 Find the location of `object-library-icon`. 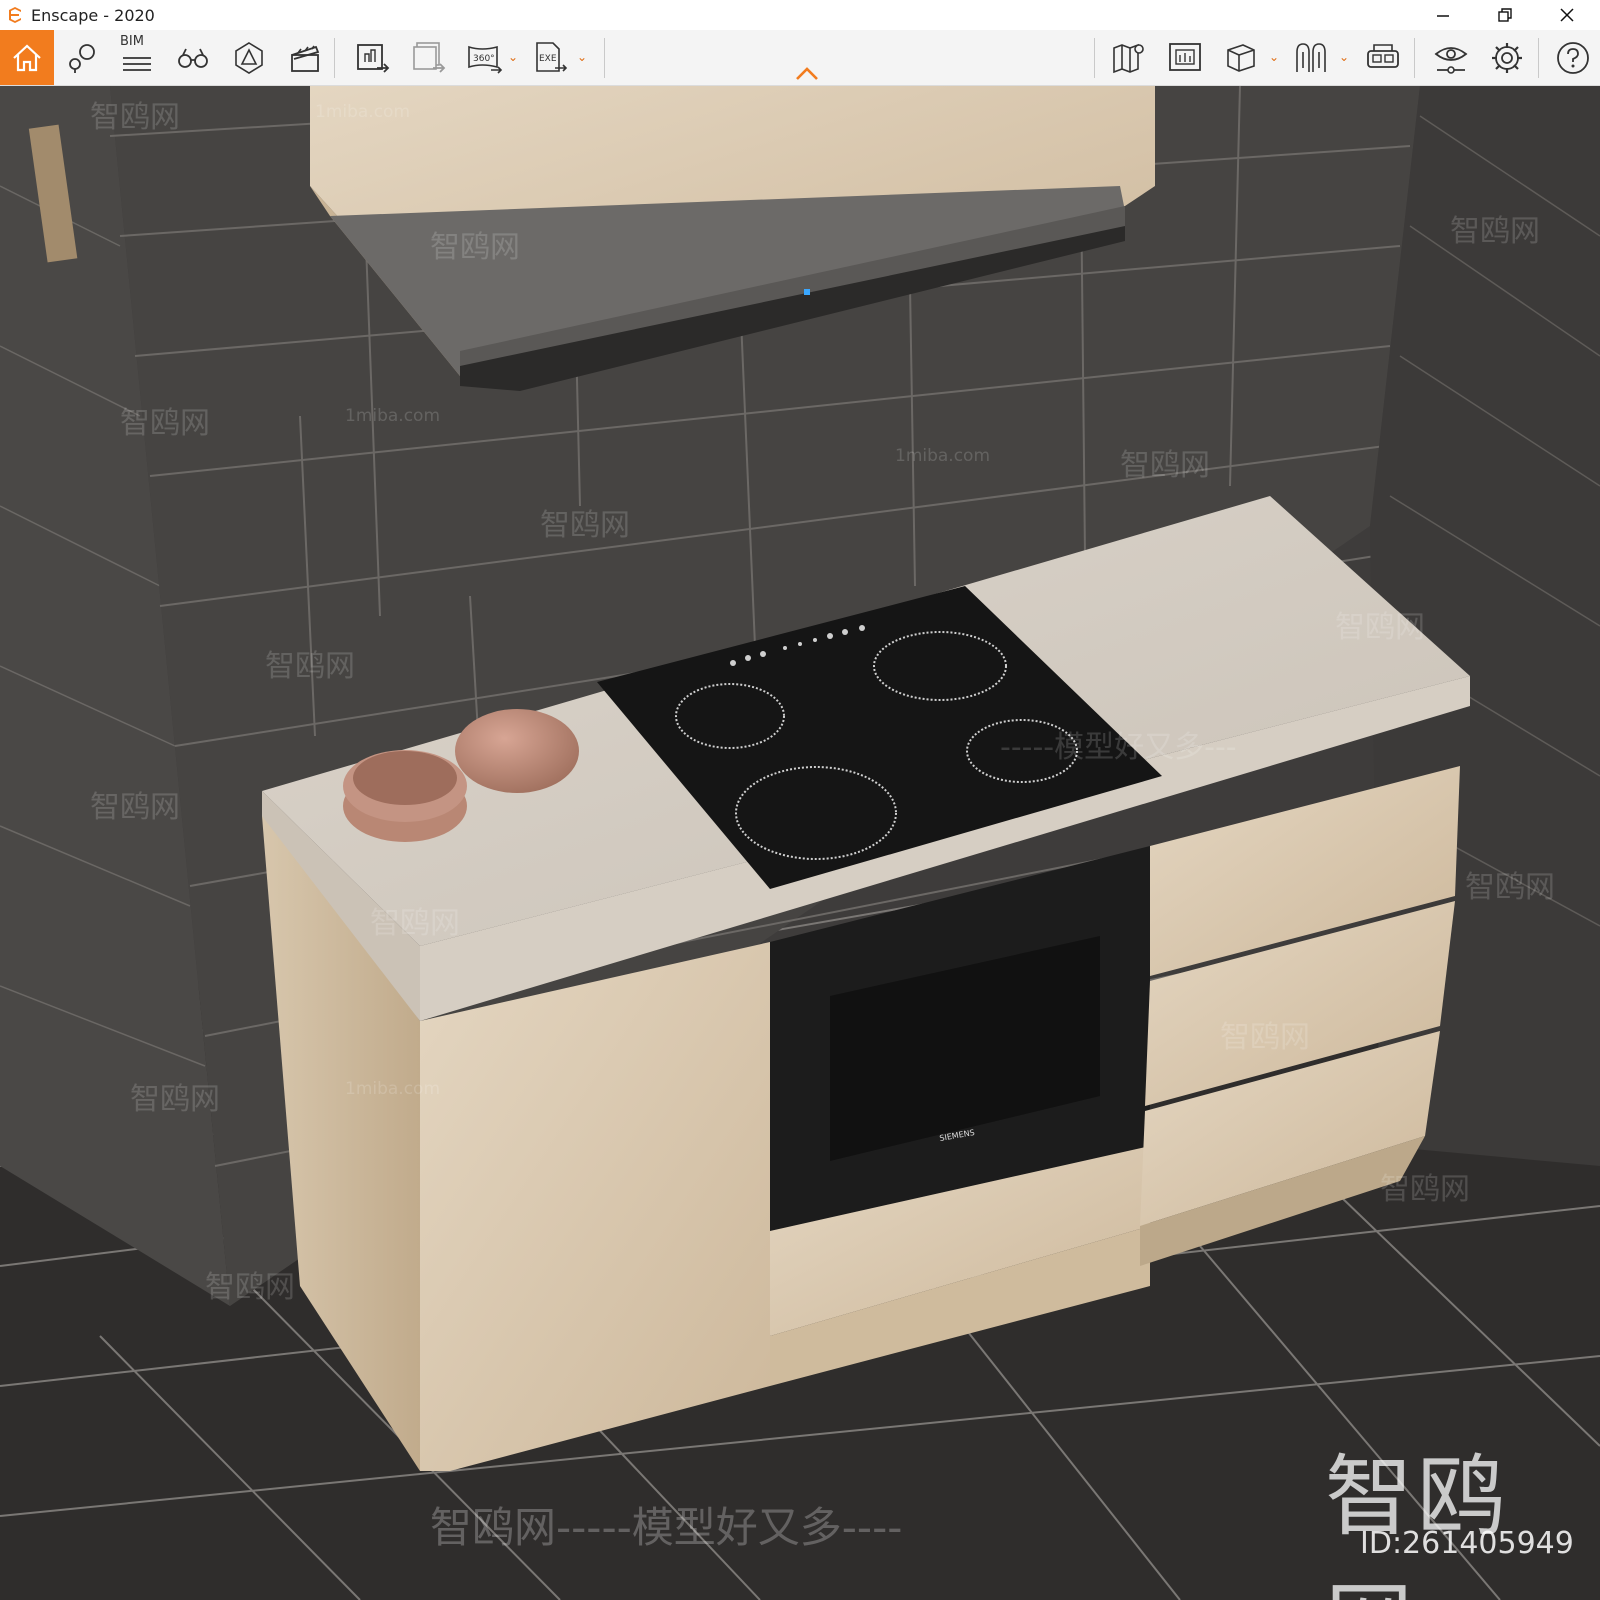

object-library-icon is located at coordinates (1185, 56).